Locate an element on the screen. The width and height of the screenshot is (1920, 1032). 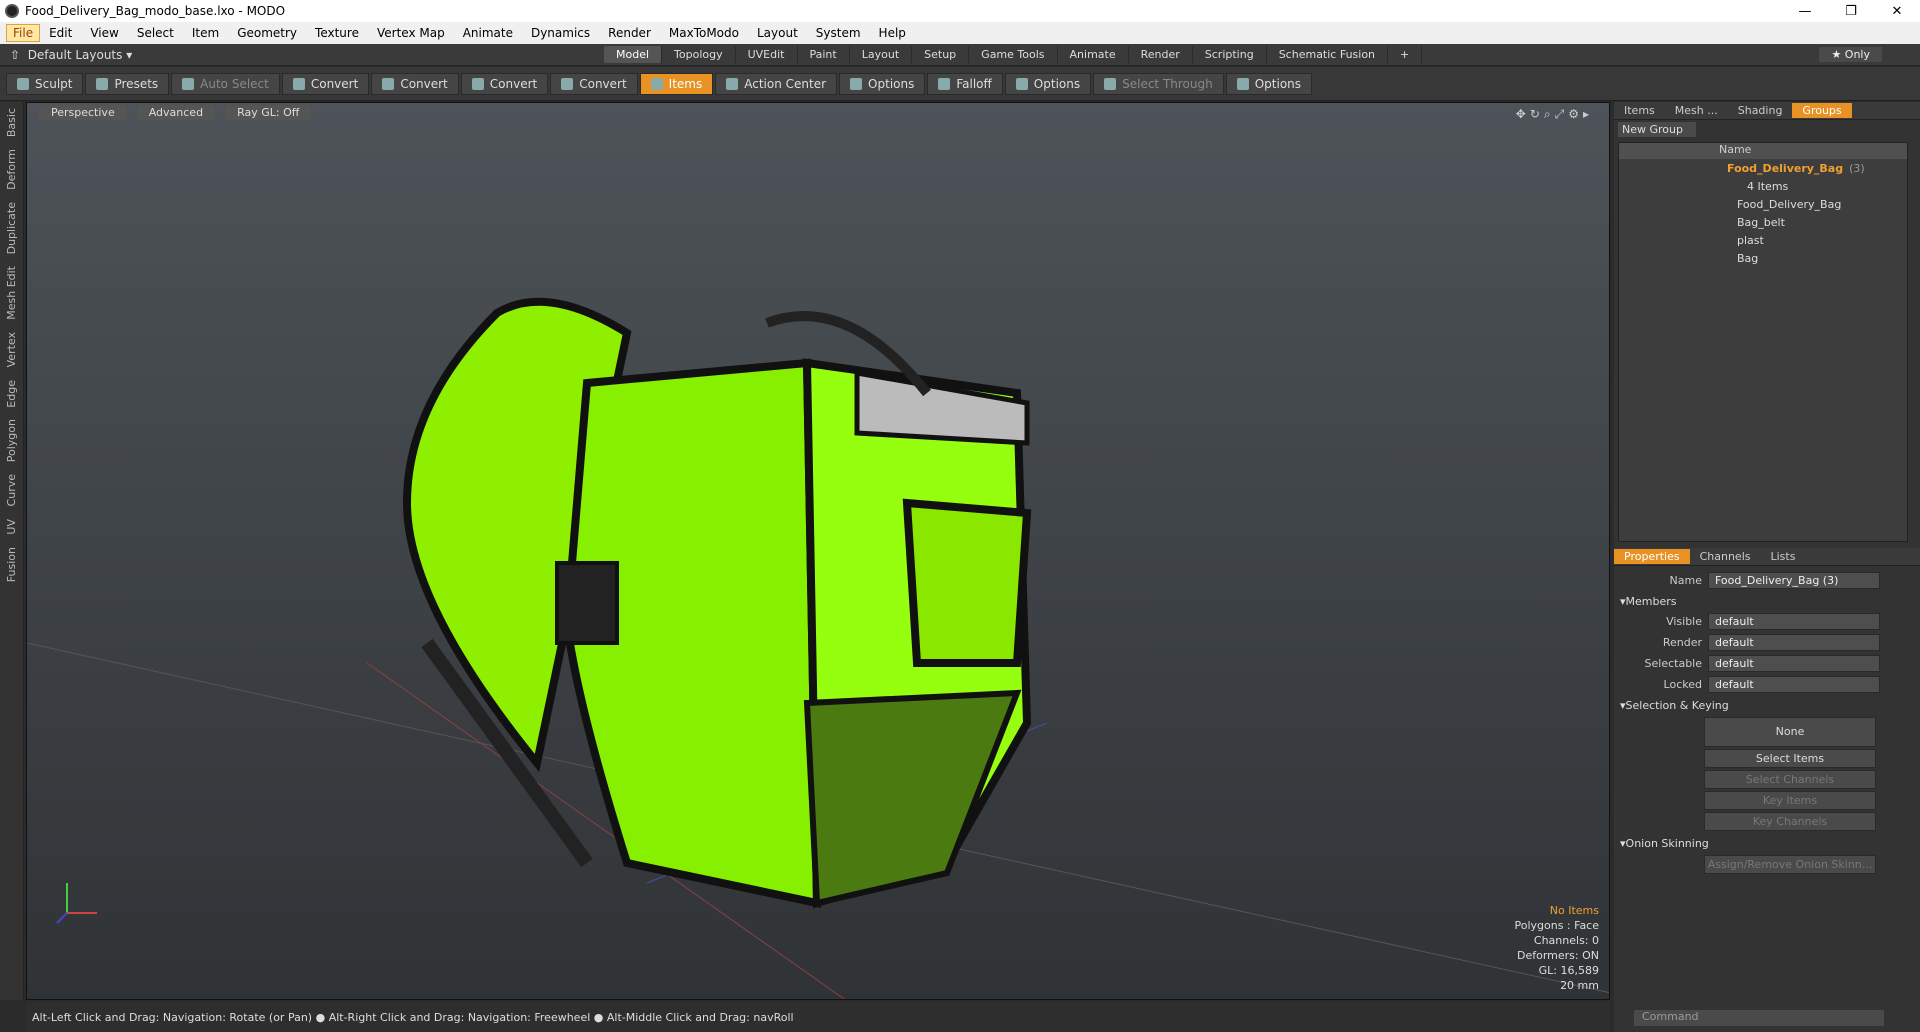
none-button: None is located at coordinates (1790, 732).